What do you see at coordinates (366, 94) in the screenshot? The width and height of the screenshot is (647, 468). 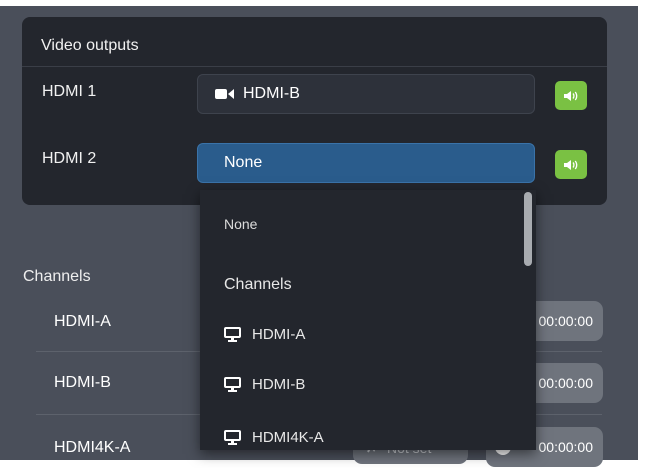 I see `output-select-hdmi1: HDMI-B` at bounding box center [366, 94].